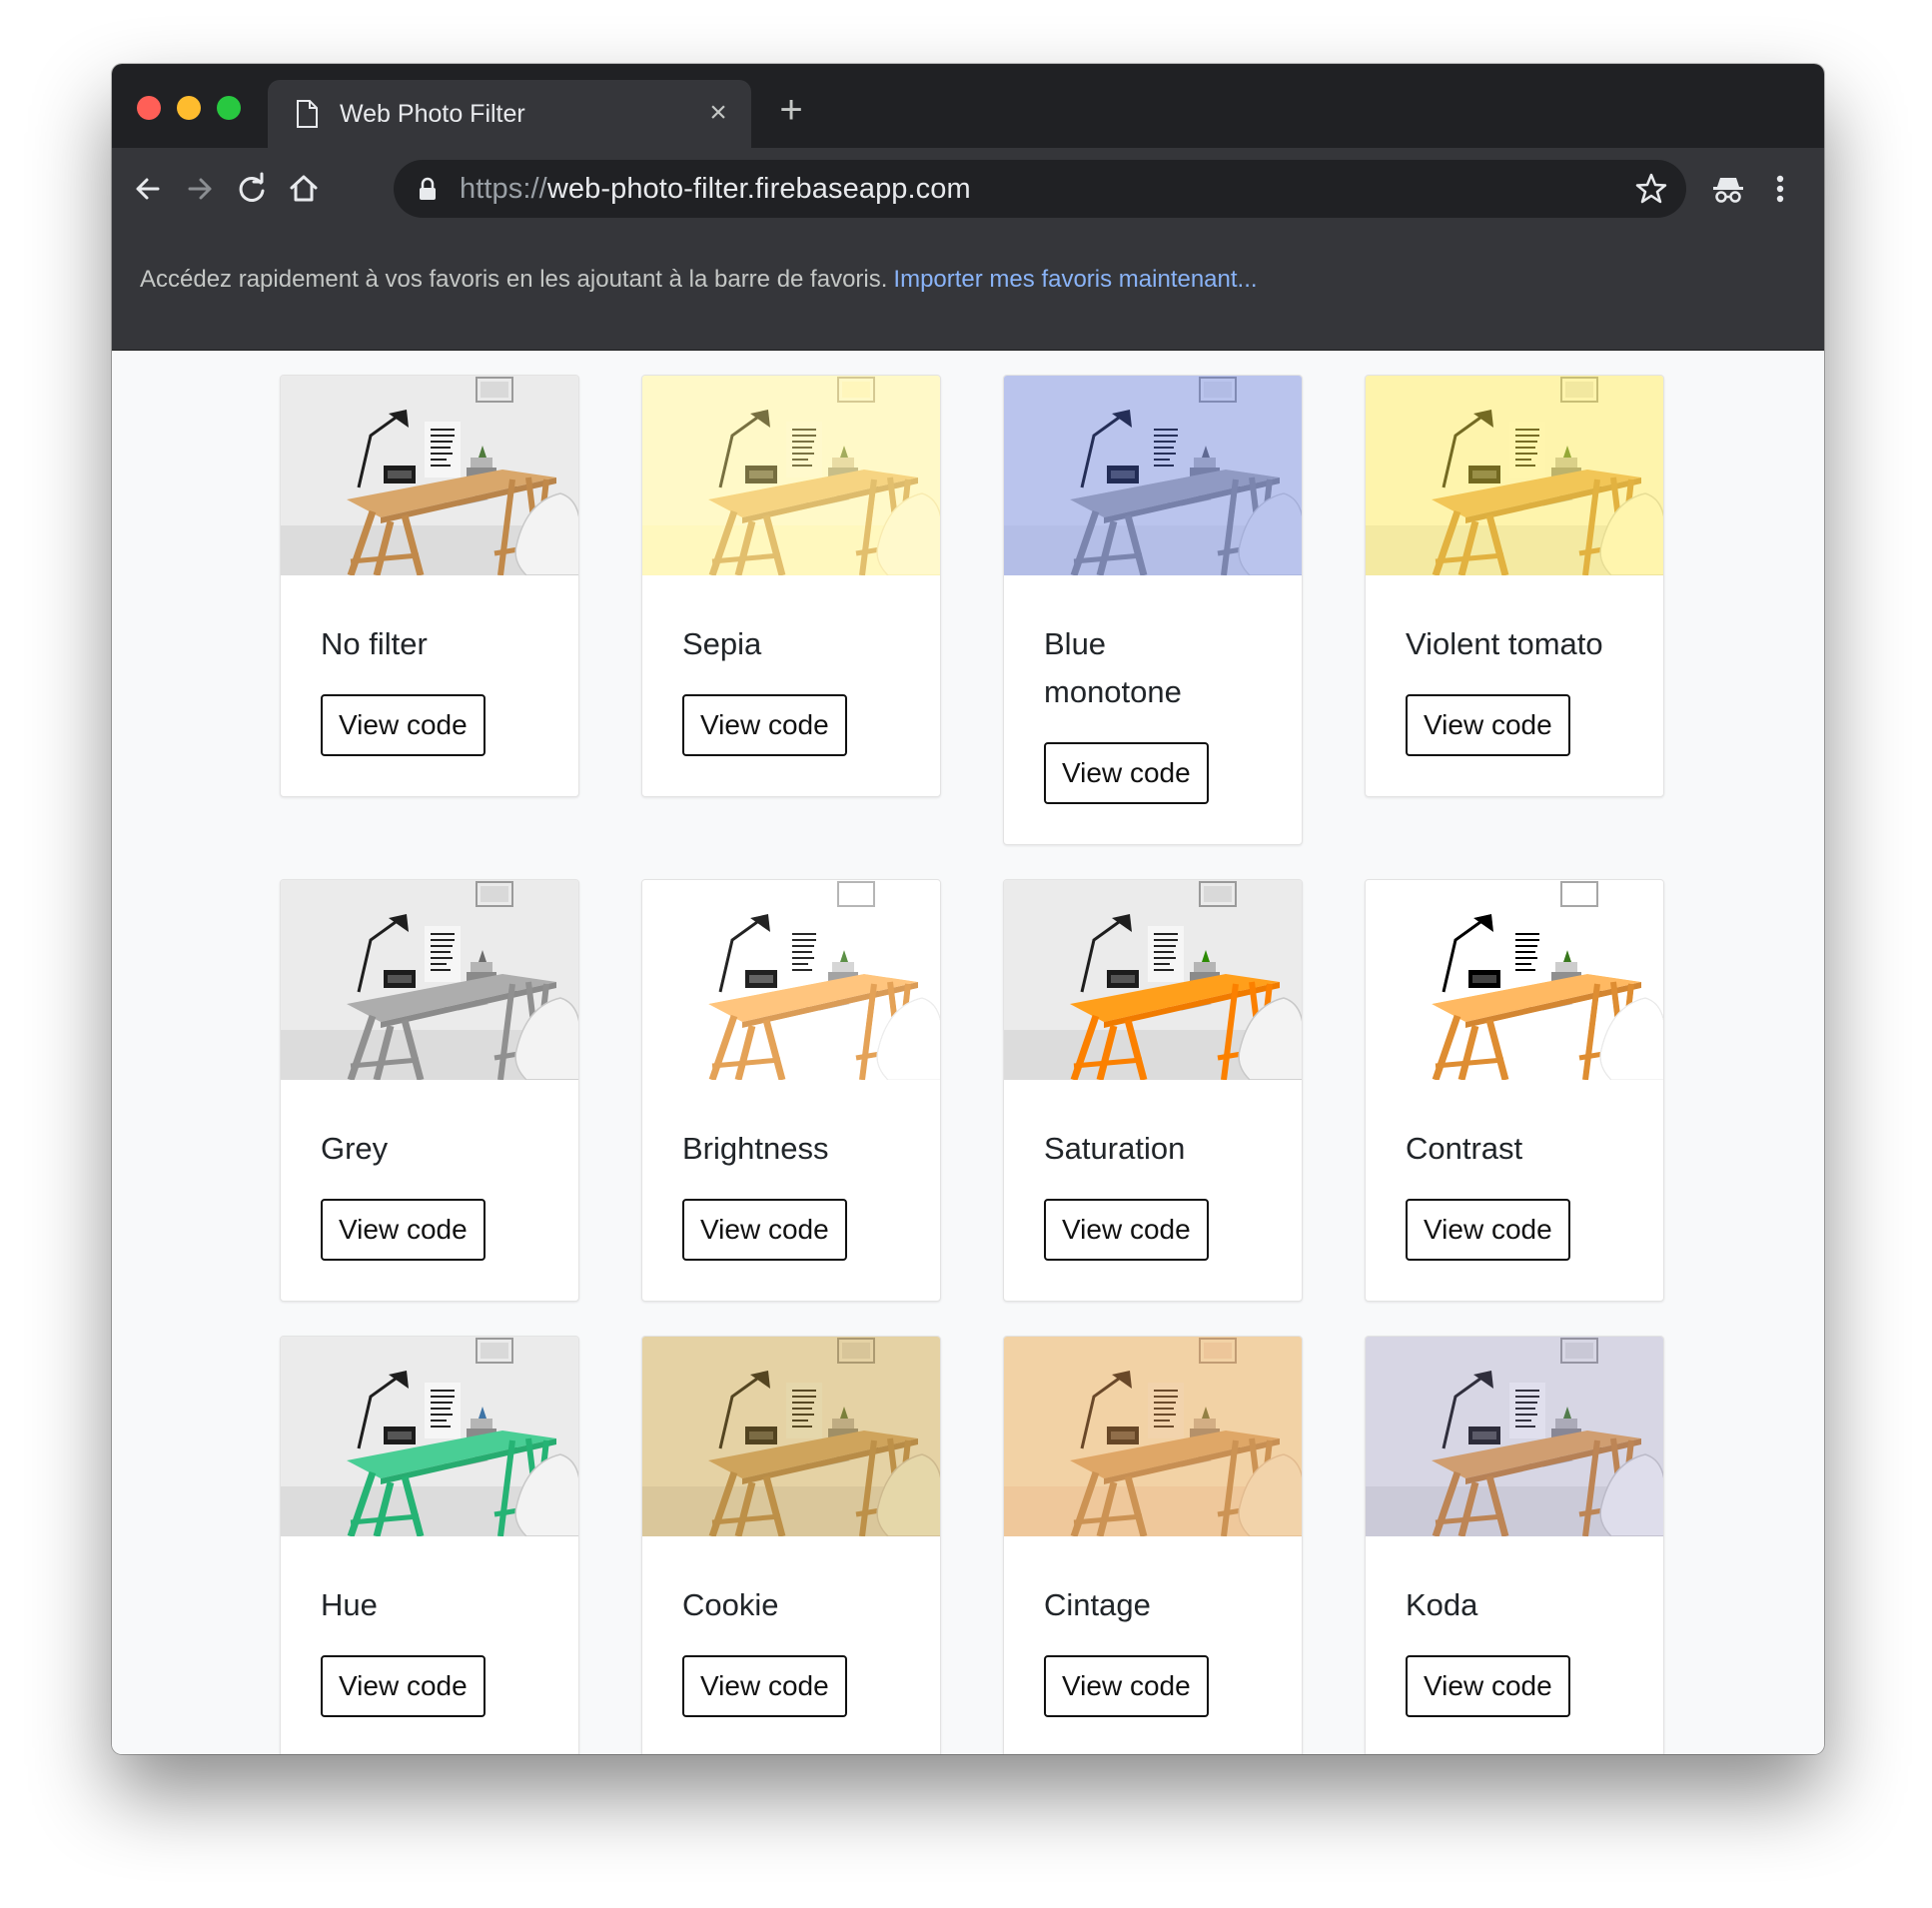 This screenshot has width=1932, height=1908. I want to click on active-tab: Web Photo Filter ×, so click(509, 114).